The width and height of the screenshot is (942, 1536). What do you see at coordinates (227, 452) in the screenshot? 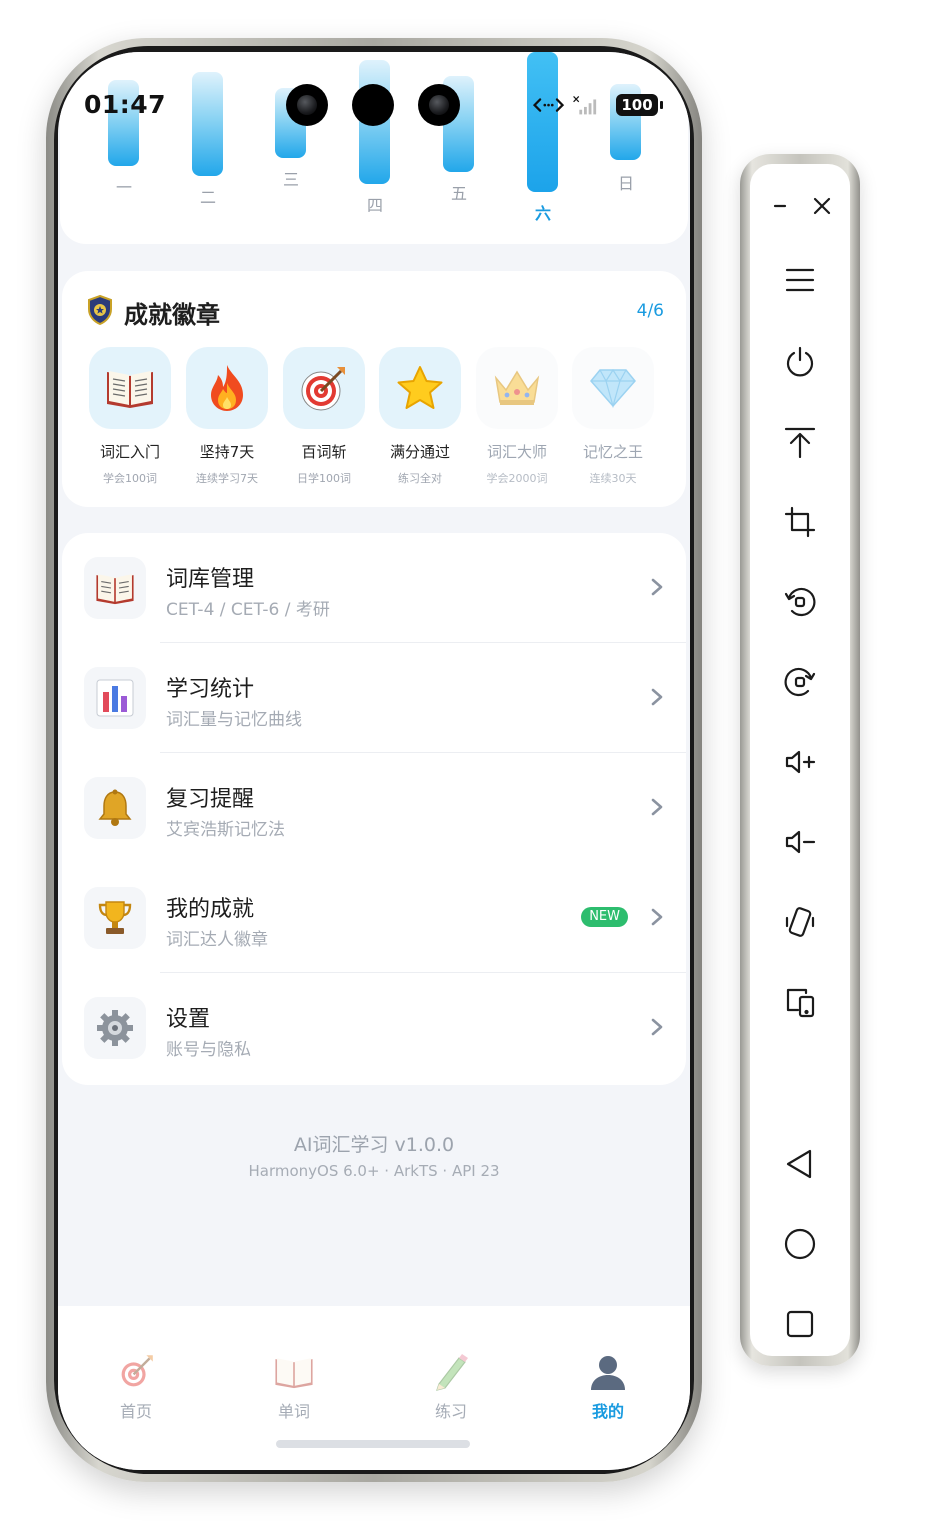
I see `badge-name: 坚持7天` at bounding box center [227, 452].